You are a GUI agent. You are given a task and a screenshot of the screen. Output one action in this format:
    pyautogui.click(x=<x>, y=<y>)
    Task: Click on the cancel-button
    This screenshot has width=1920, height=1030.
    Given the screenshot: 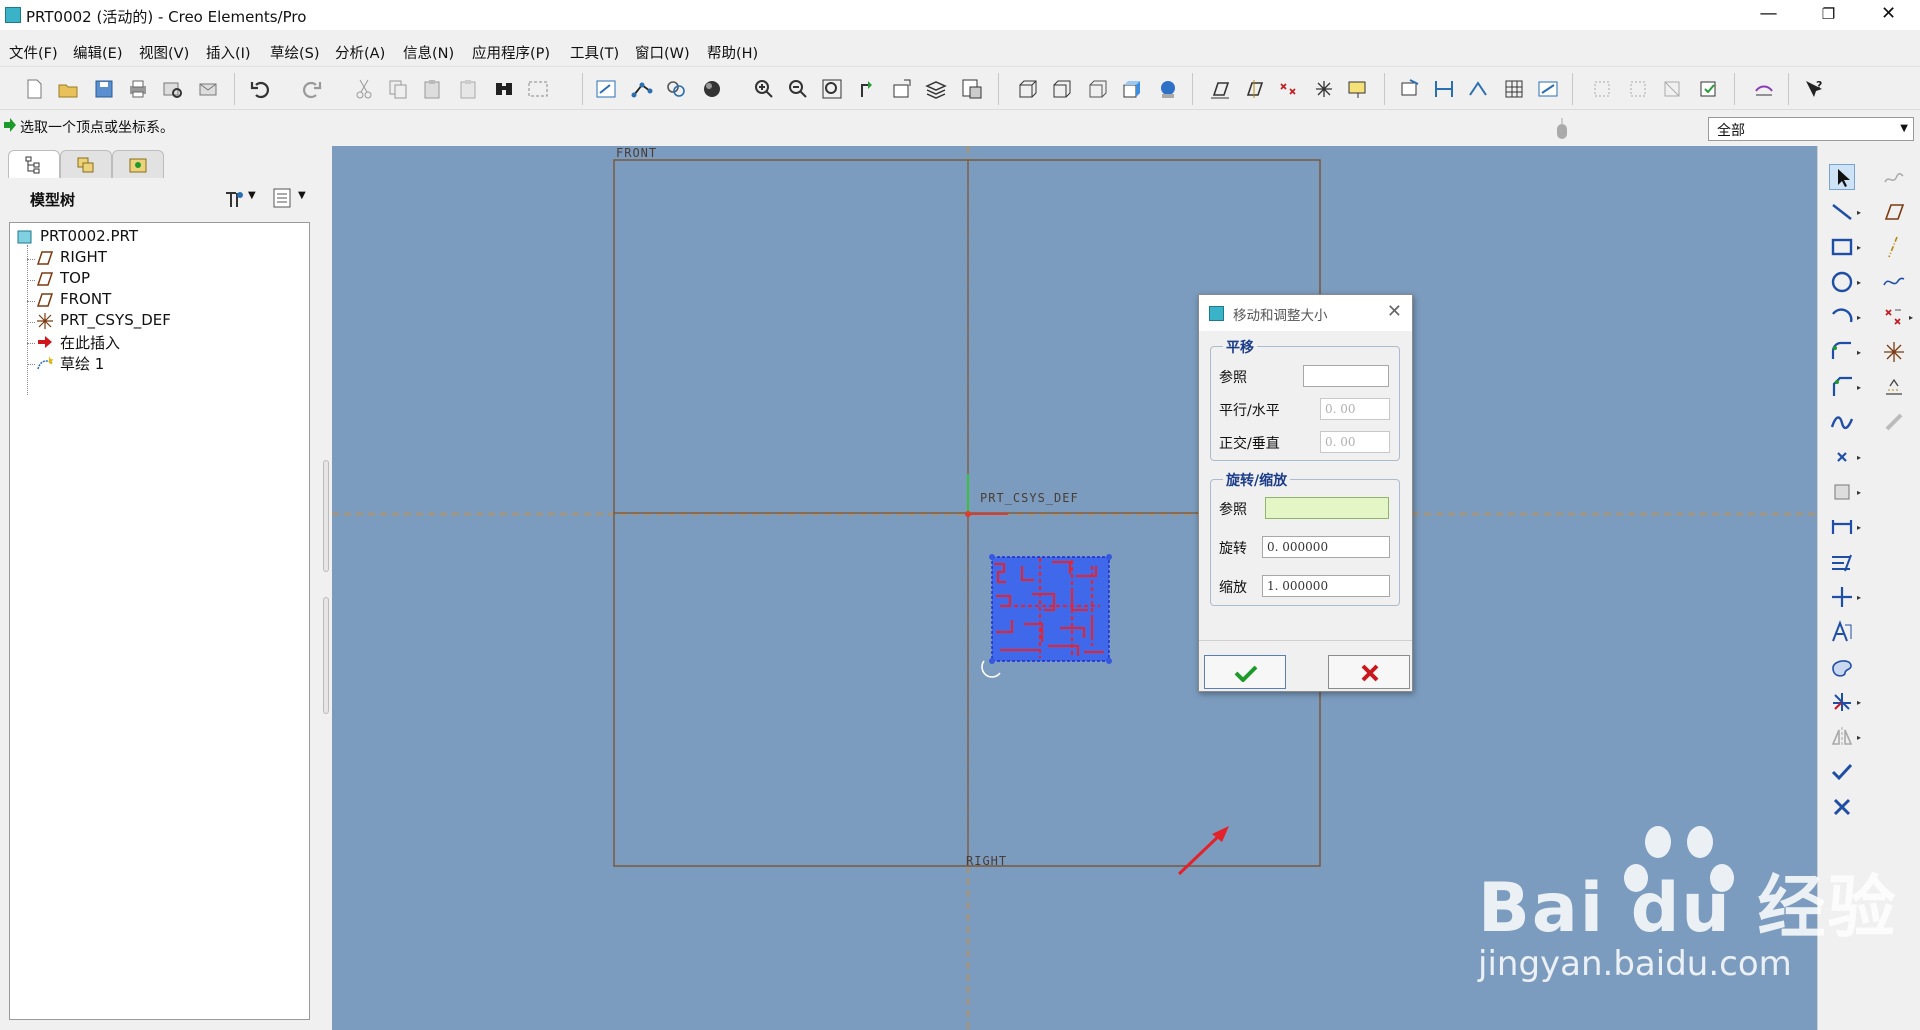 What is the action you would take?
    pyautogui.click(x=1369, y=672)
    